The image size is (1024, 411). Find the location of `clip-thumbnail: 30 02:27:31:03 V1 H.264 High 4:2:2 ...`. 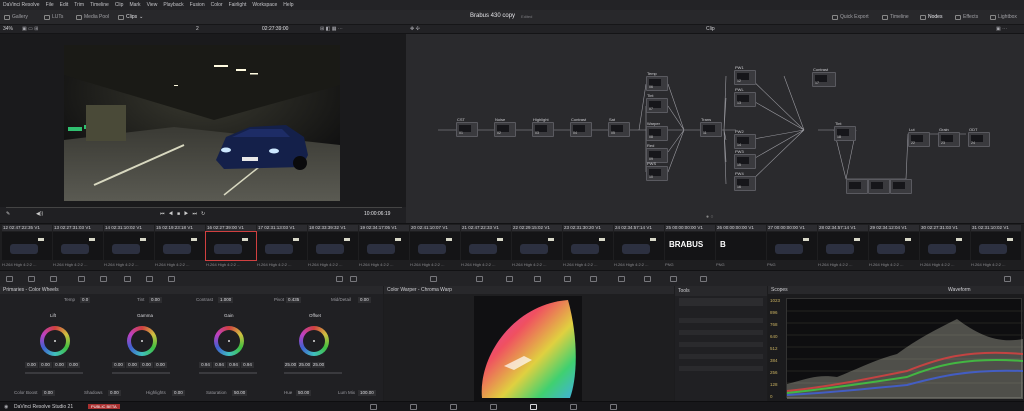

clip-thumbnail: 30 02:27:31:03 V1 H.264 High 4:2:2 ... is located at coordinates (945, 247).